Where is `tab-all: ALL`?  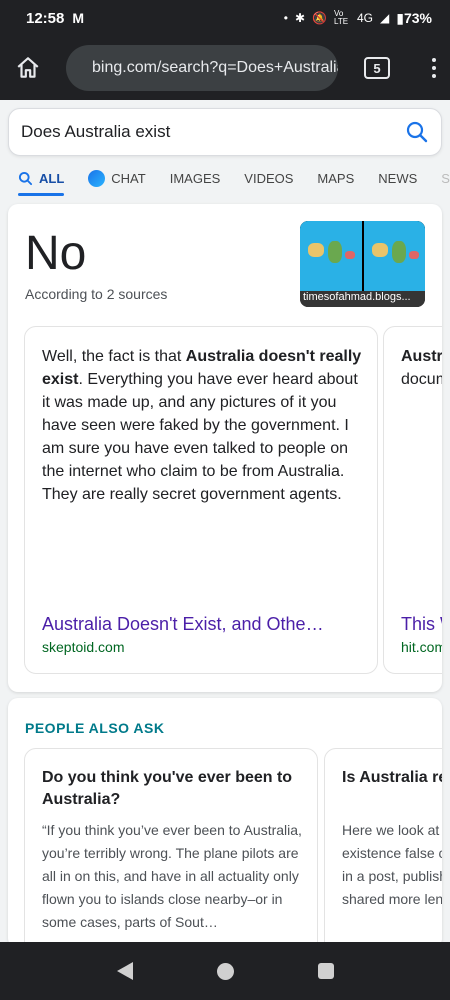 tab-all: ALL is located at coordinates (41, 178).